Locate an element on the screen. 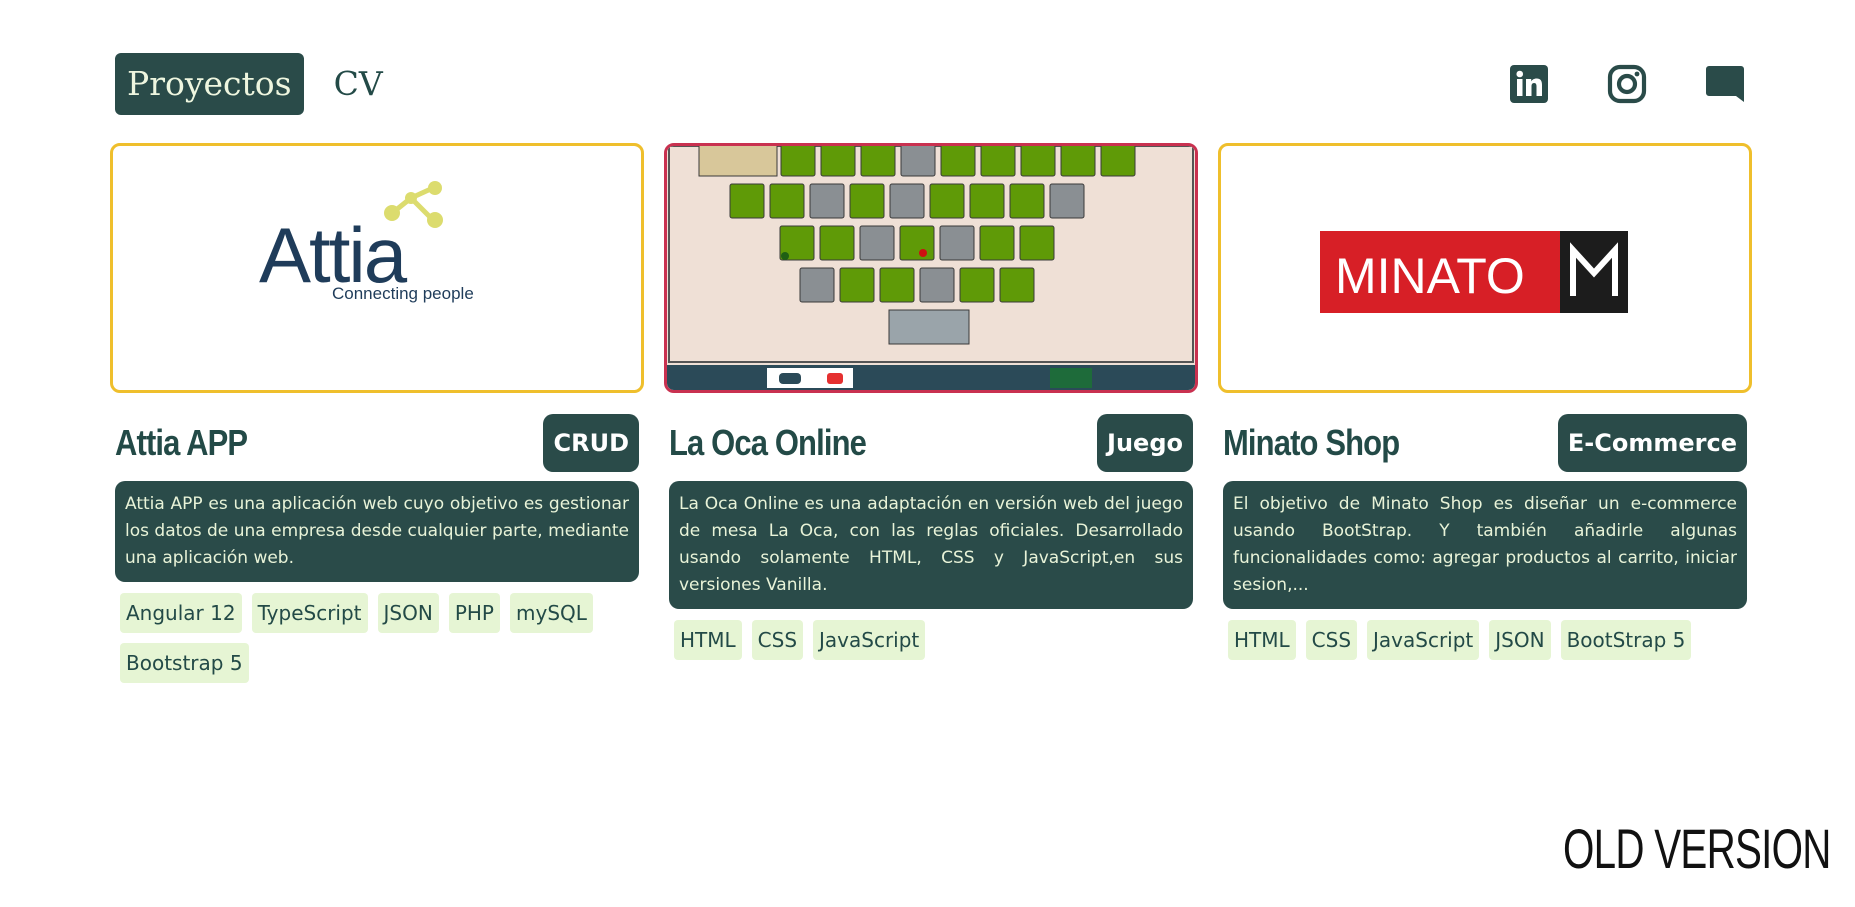 This screenshot has width=1855, height=907. project-badge: Juego is located at coordinates (1145, 443).